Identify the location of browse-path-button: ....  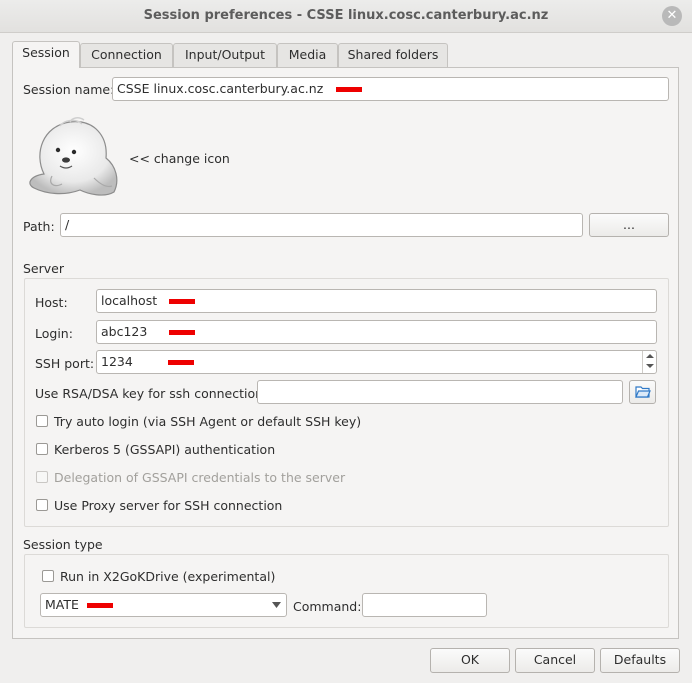
(629, 225).